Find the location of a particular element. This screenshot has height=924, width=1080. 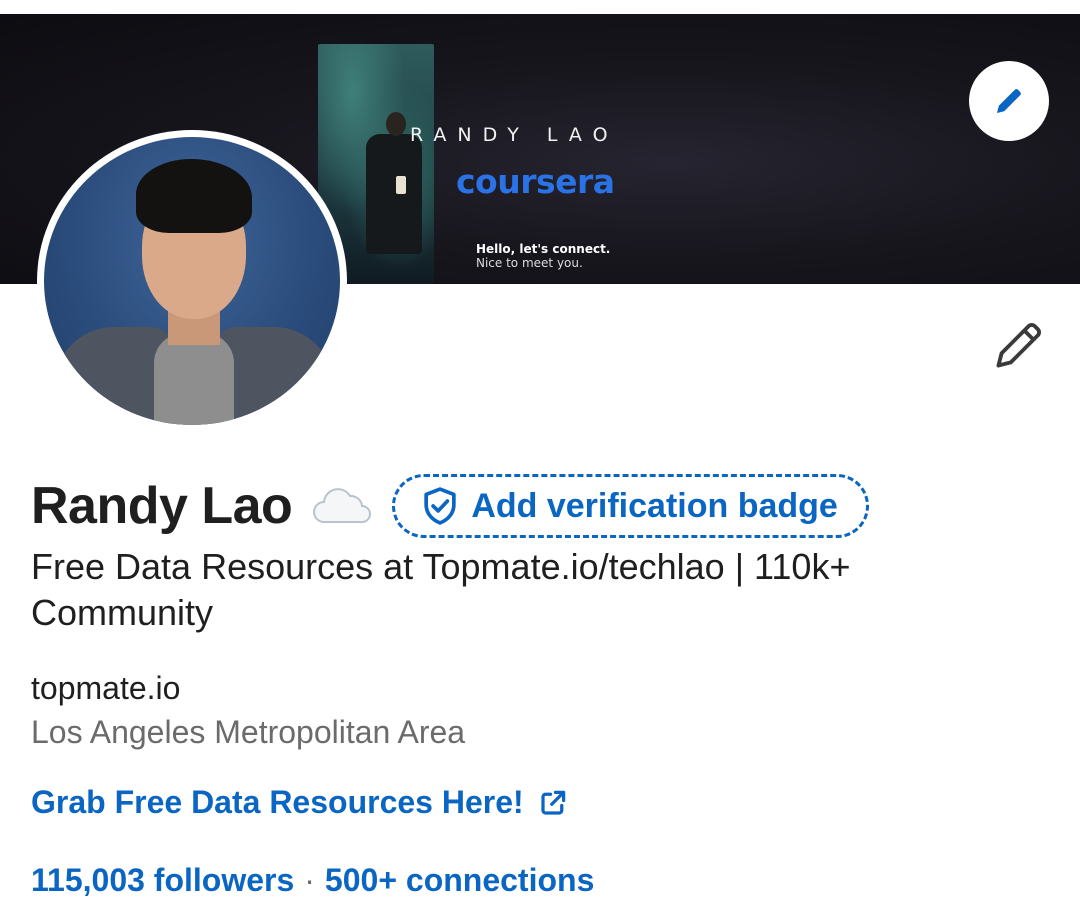

profile-location: Los Angeles Metropolitan Area is located at coordinates (248, 732).